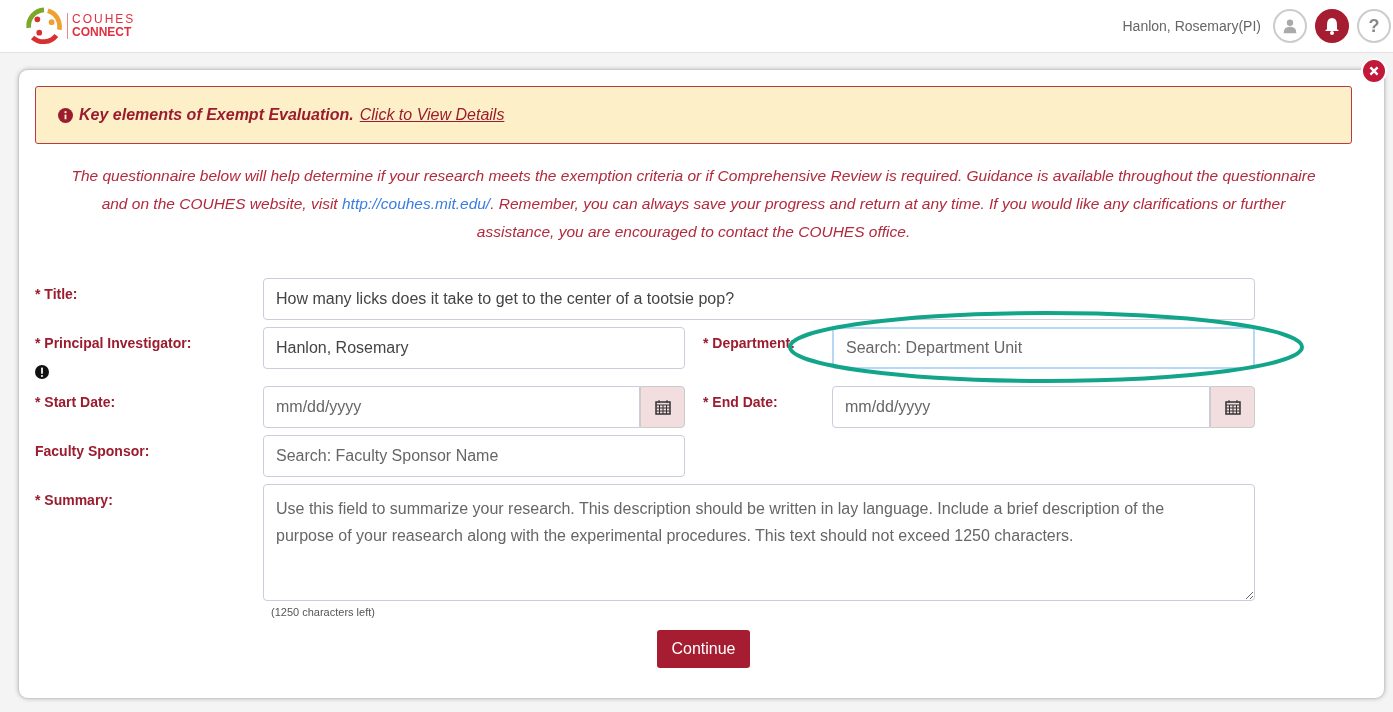 The height and width of the screenshot is (712, 1393). Describe the element at coordinates (432, 115) in the screenshot. I see `details-link: Click to View Details` at that location.